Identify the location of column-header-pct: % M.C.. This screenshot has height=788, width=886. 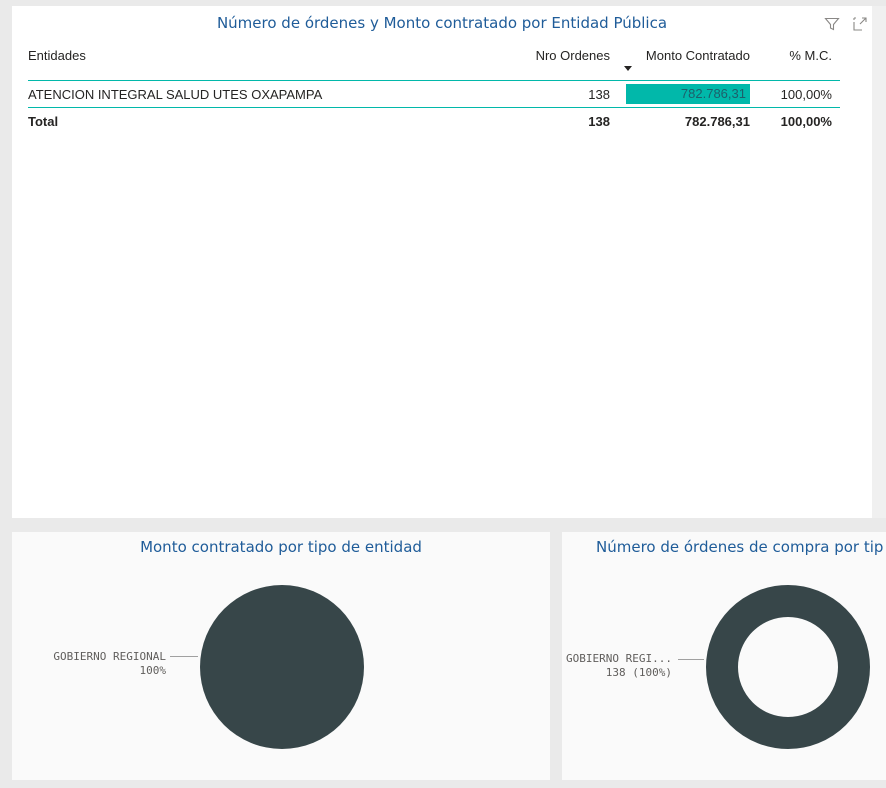
(795, 55).